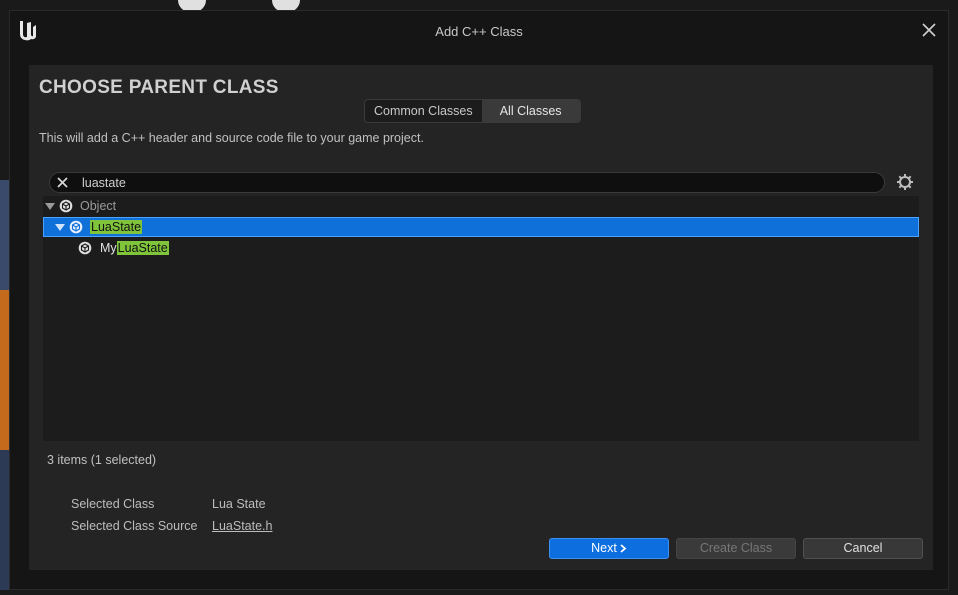 Image resolution: width=958 pixels, height=595 pixels. I want to click on search-box, so click(467, 182).